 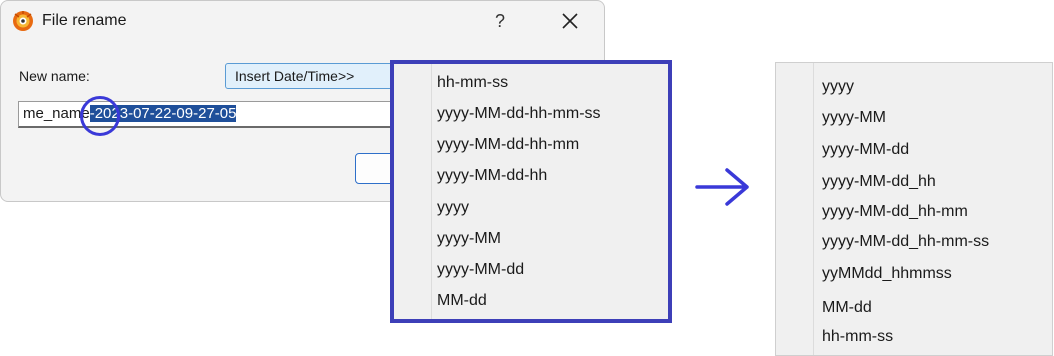 I want to click on close-icon, so click(x=570, y=21).